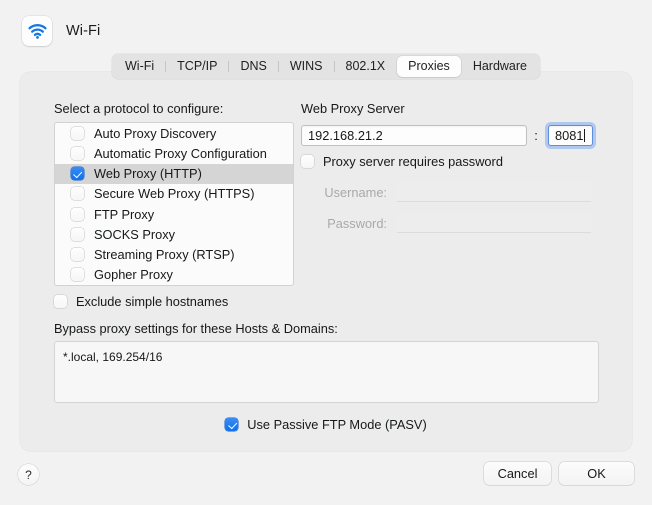 This screenshot has width=652, height=505. I want to click on tab-802-1x: 802.1X, so click(366, 66).